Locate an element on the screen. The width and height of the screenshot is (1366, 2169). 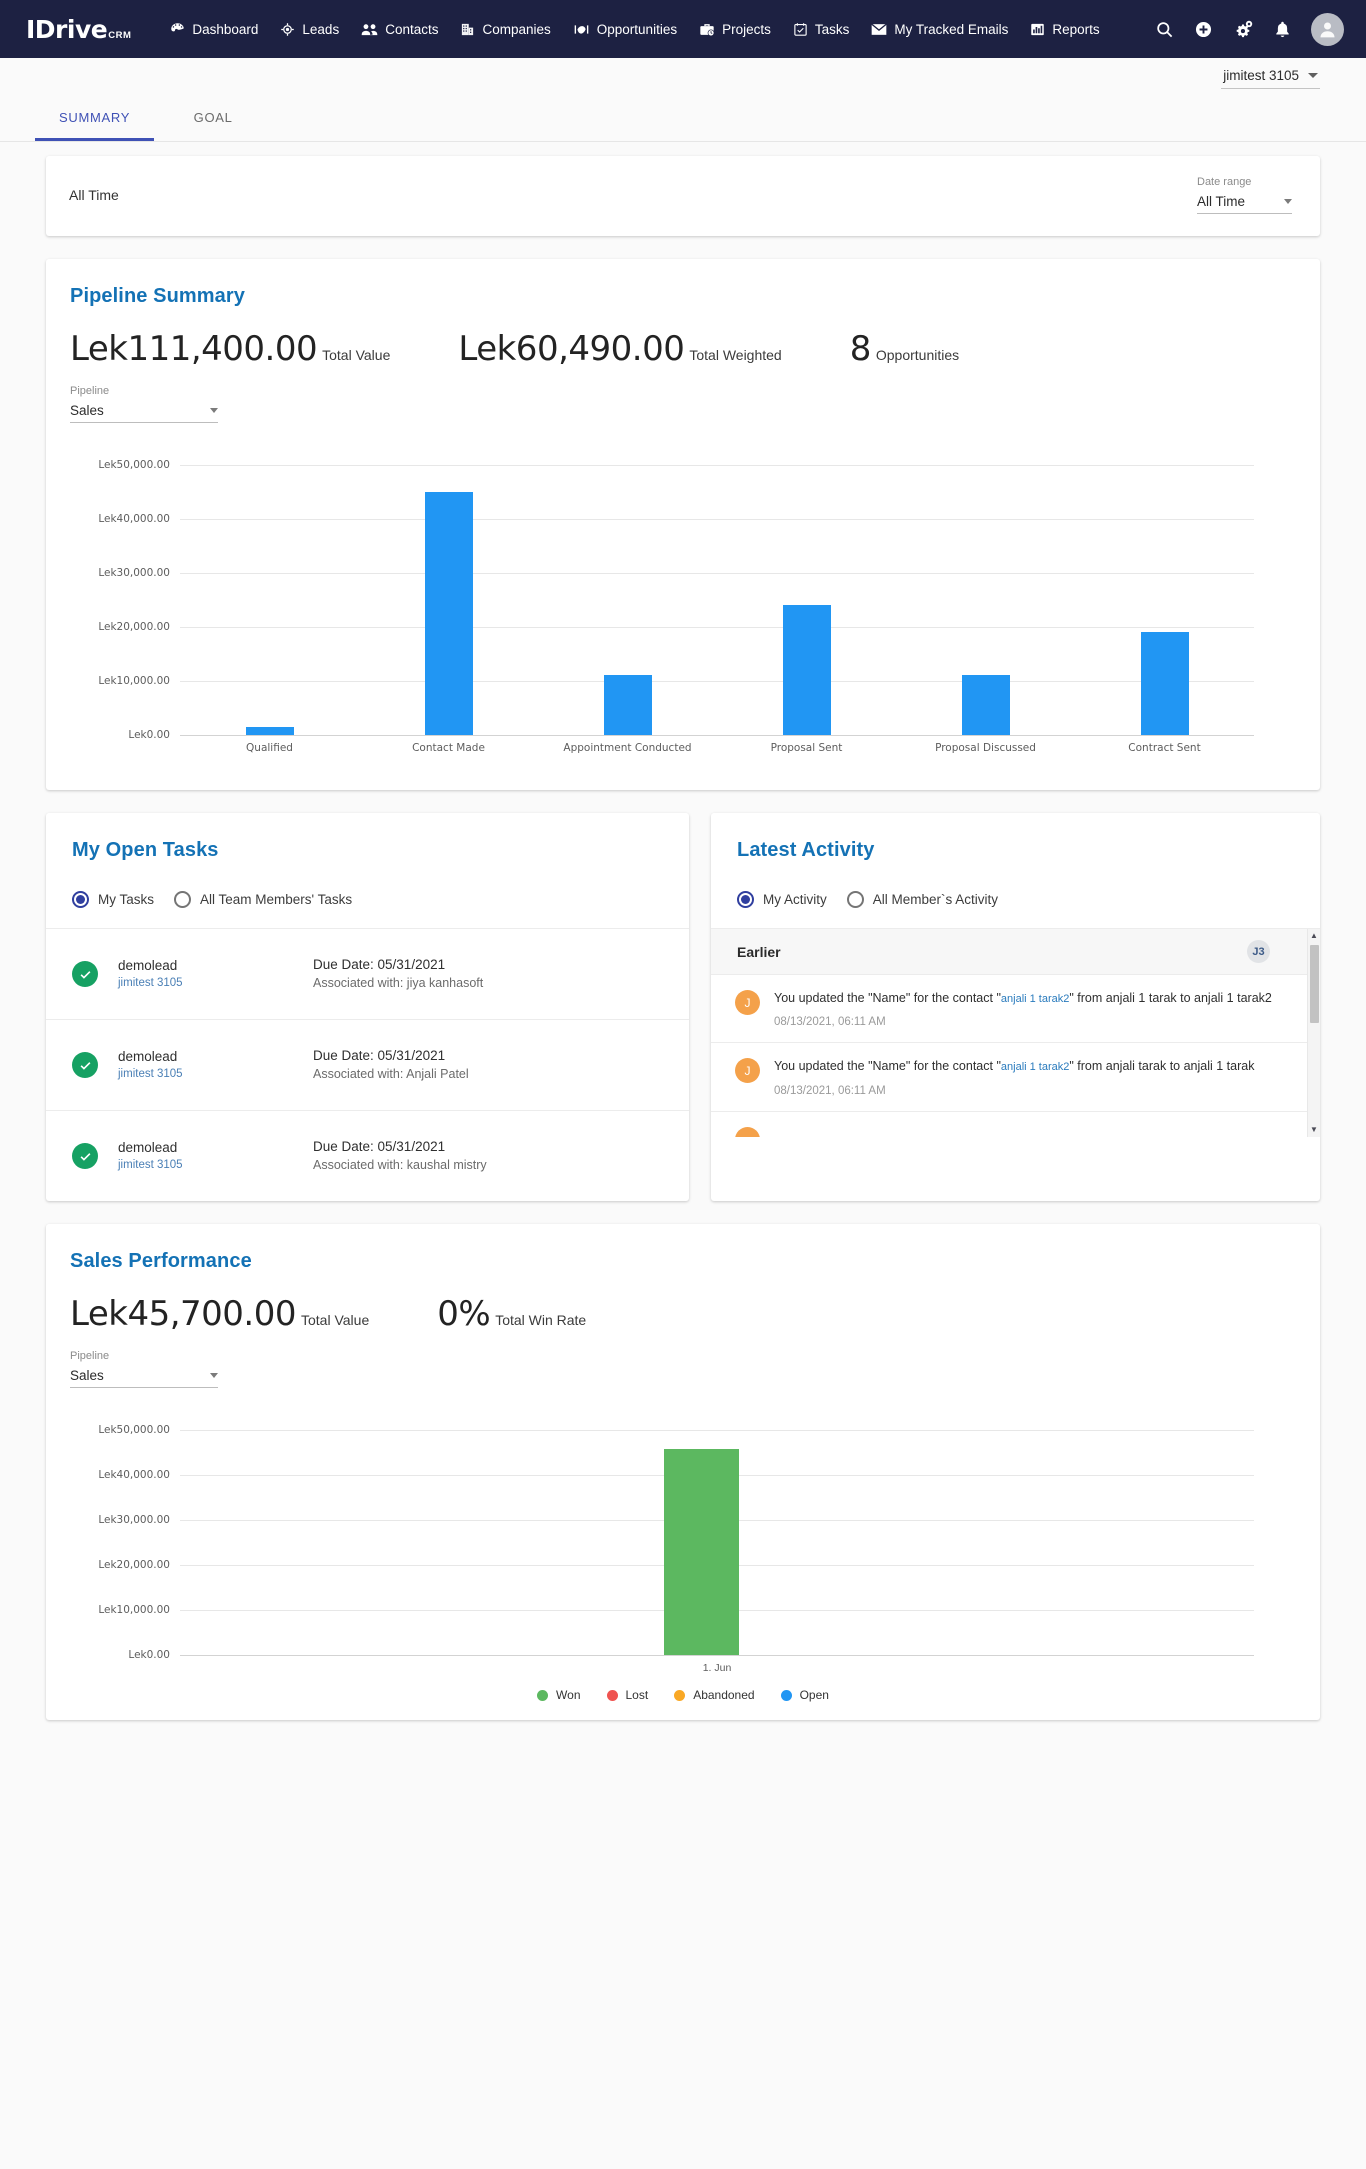
user-selector: jimitest 3105 is located at coordinates (1270, 77).